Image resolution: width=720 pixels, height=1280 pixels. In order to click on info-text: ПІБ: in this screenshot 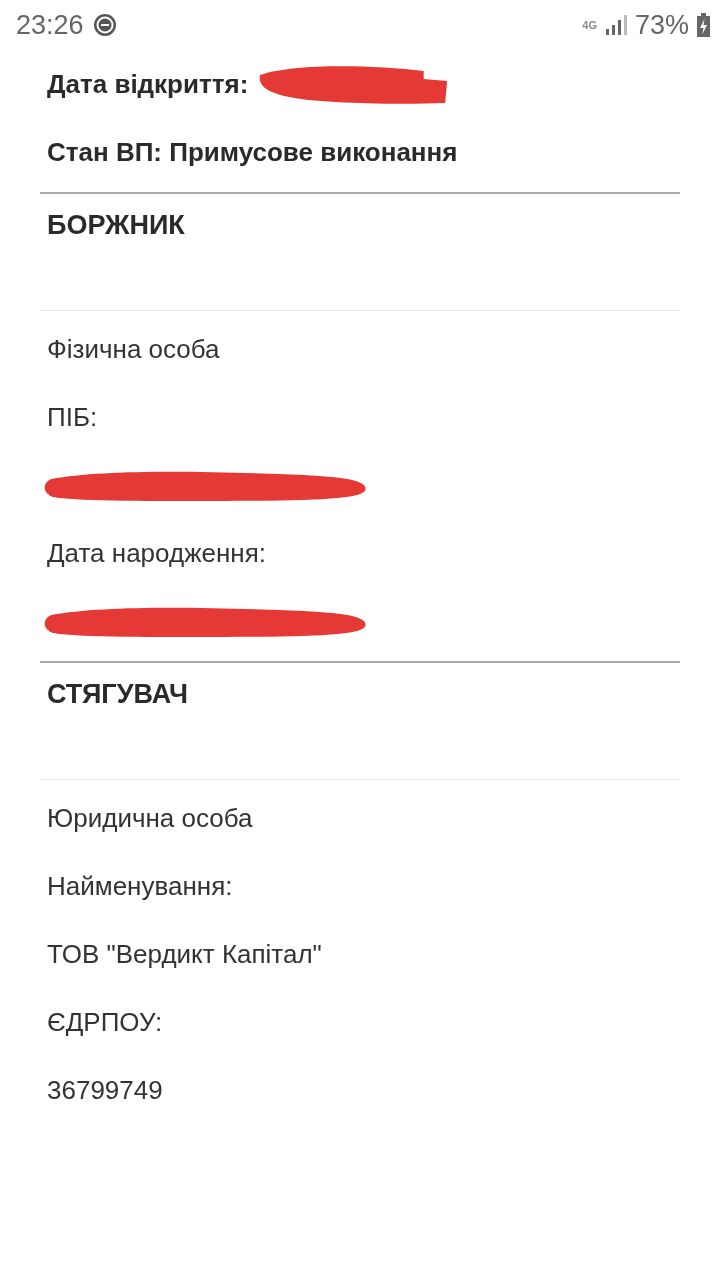, I will do `click(72, 417)`.